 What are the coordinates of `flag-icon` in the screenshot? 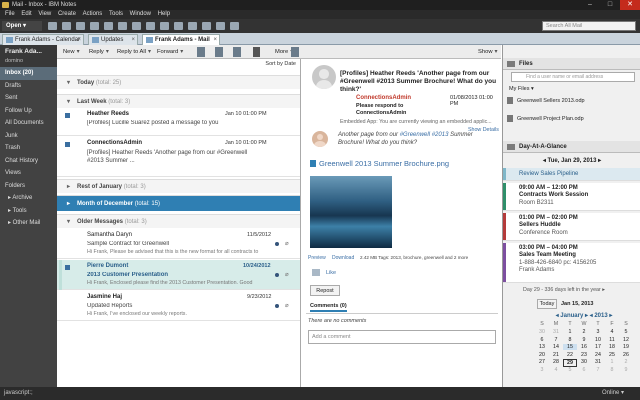 It's located at (201, 52).